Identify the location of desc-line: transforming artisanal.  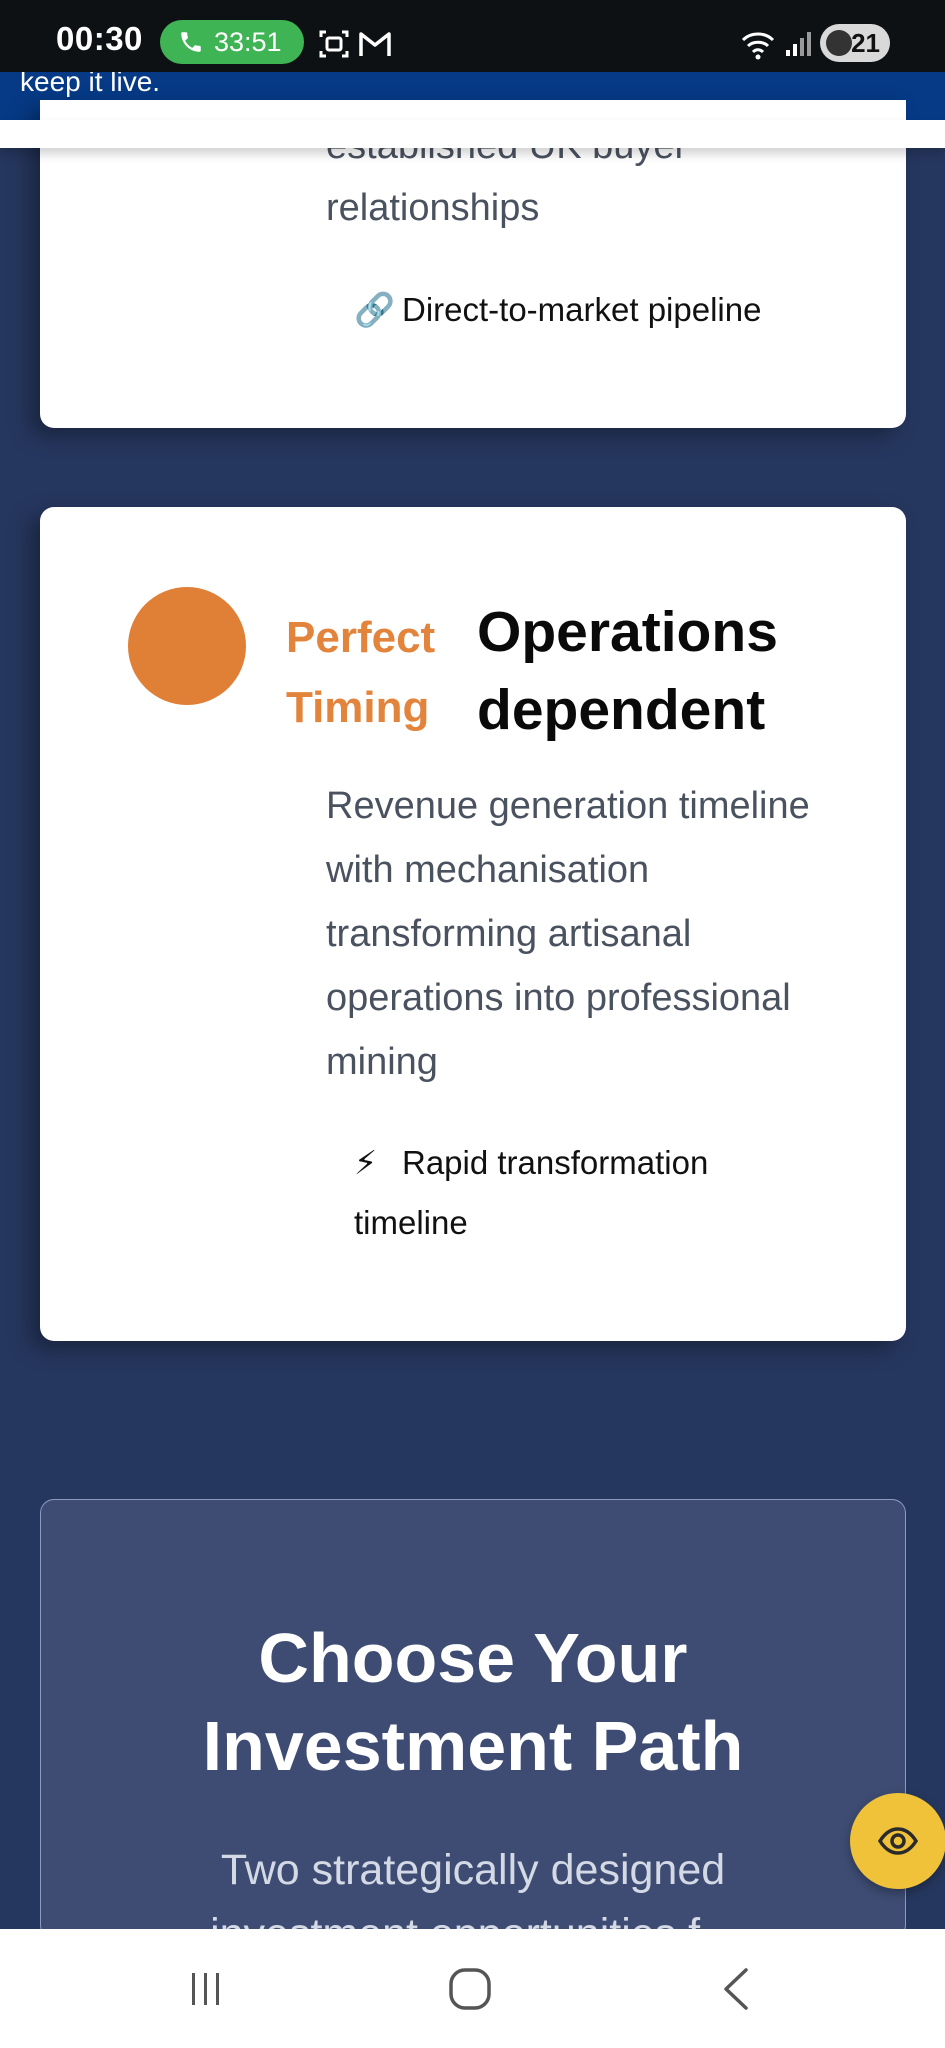
(509, 934).